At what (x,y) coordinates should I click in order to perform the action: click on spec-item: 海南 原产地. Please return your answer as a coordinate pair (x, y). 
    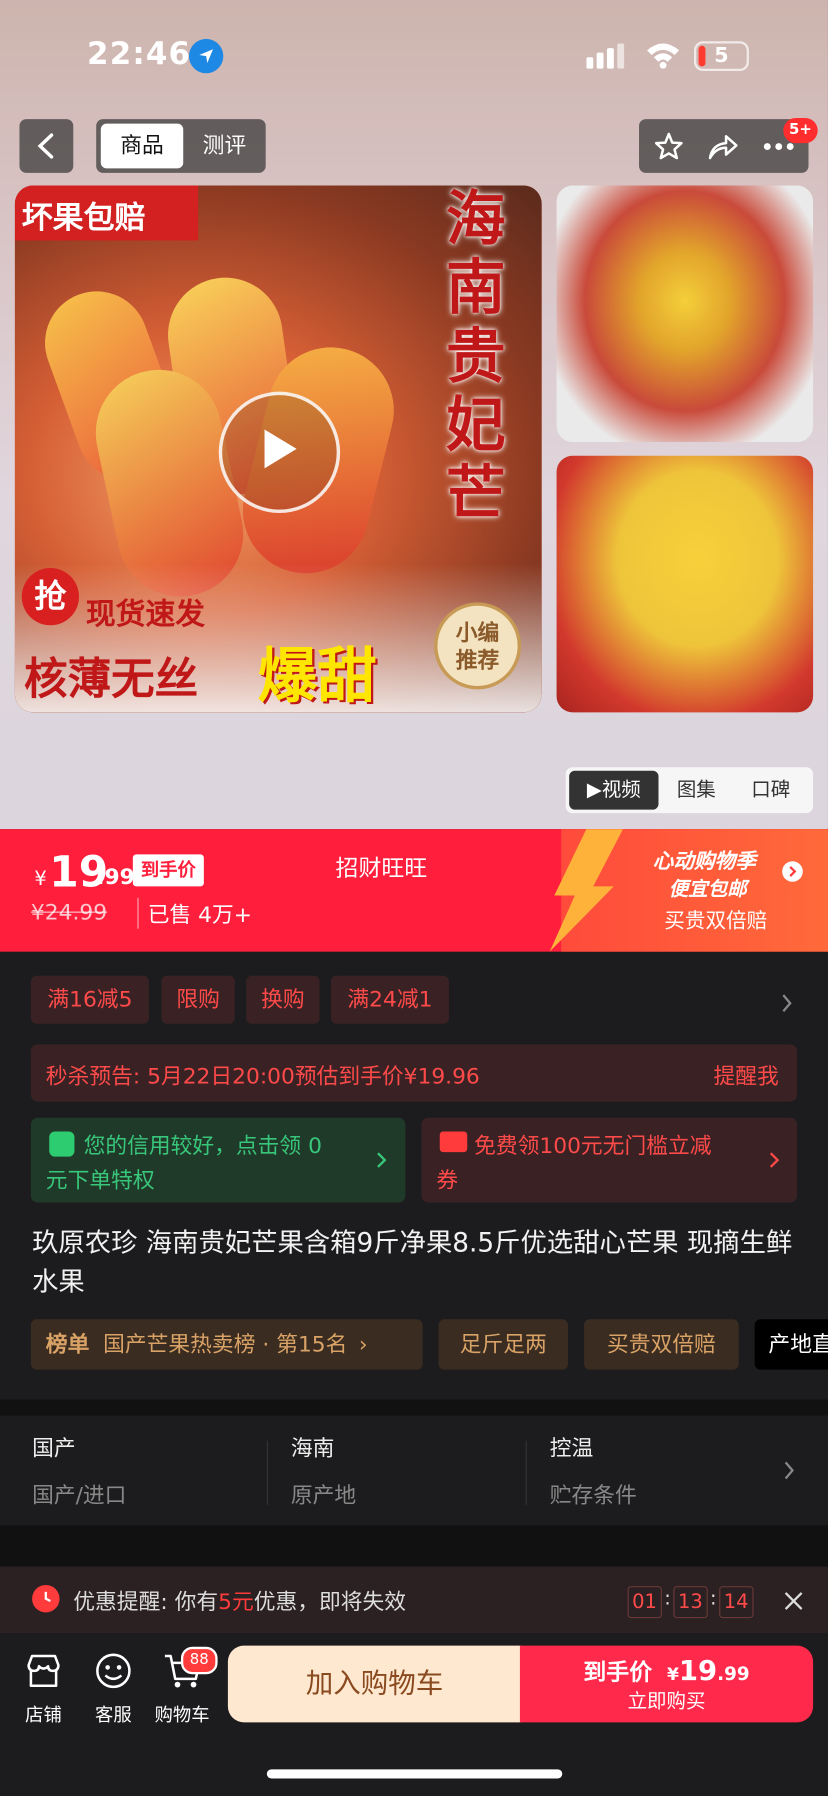
    Looking at the image, I should click on (323, 1472).